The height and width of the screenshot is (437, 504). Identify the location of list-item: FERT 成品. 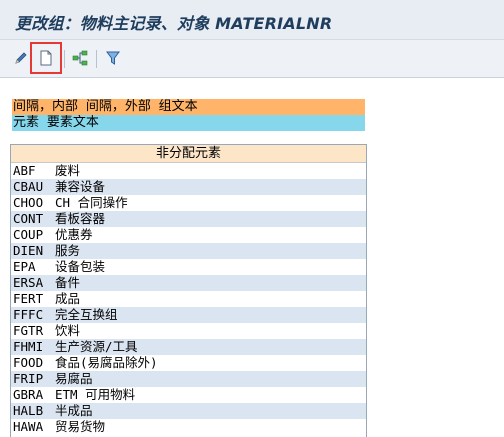
(188, 299).